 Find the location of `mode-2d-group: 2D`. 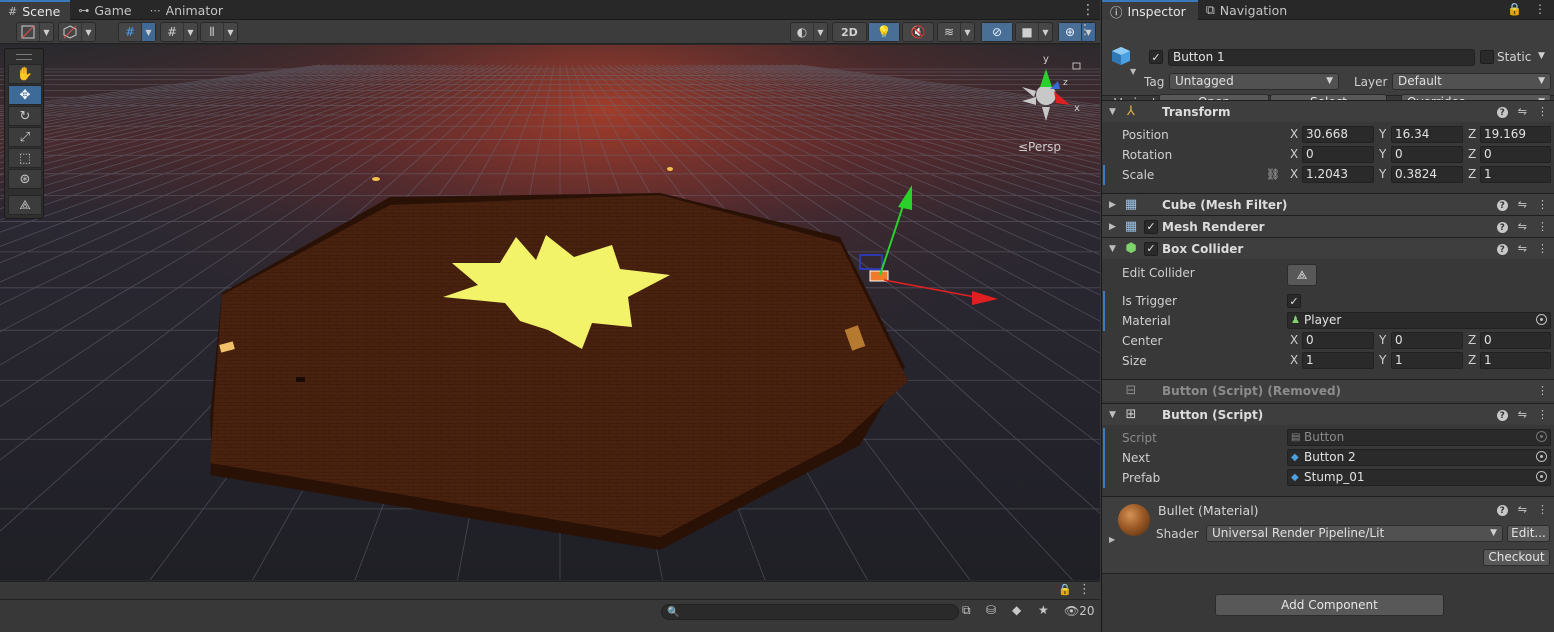

mode-2d-group: 2D is located at coordinates (849, 32).